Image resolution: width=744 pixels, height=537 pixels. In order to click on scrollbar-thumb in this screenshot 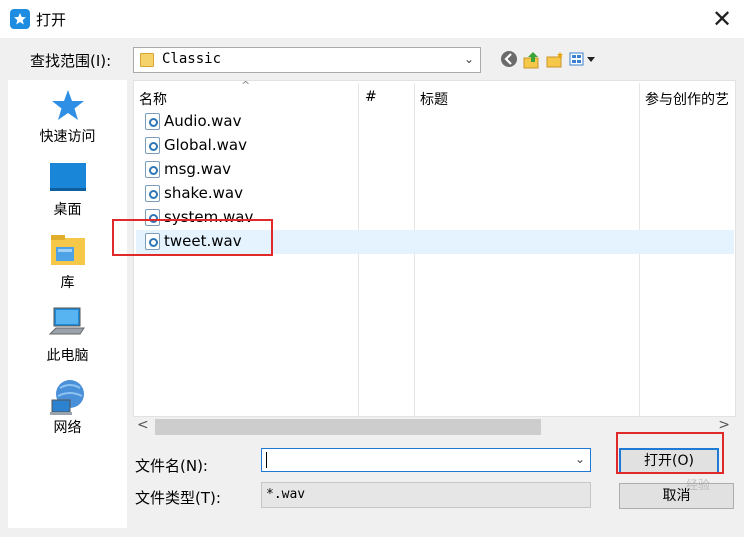, I will do `click(348, 427)`.